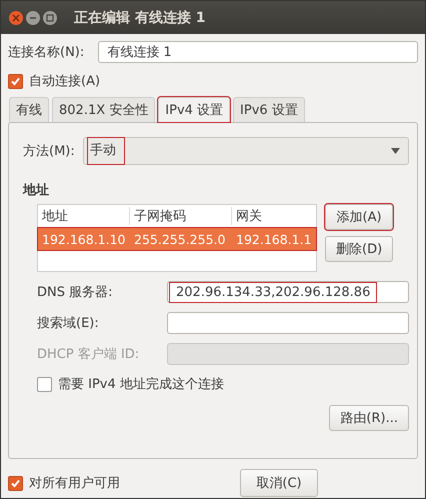 Image resolution: width=426 pixels, height=499 pixels. What do you see at coordinates (83, 239) in the screenshot?
I see `table-cell-text: 192.168.1.10` at bounding box center [83, 239].